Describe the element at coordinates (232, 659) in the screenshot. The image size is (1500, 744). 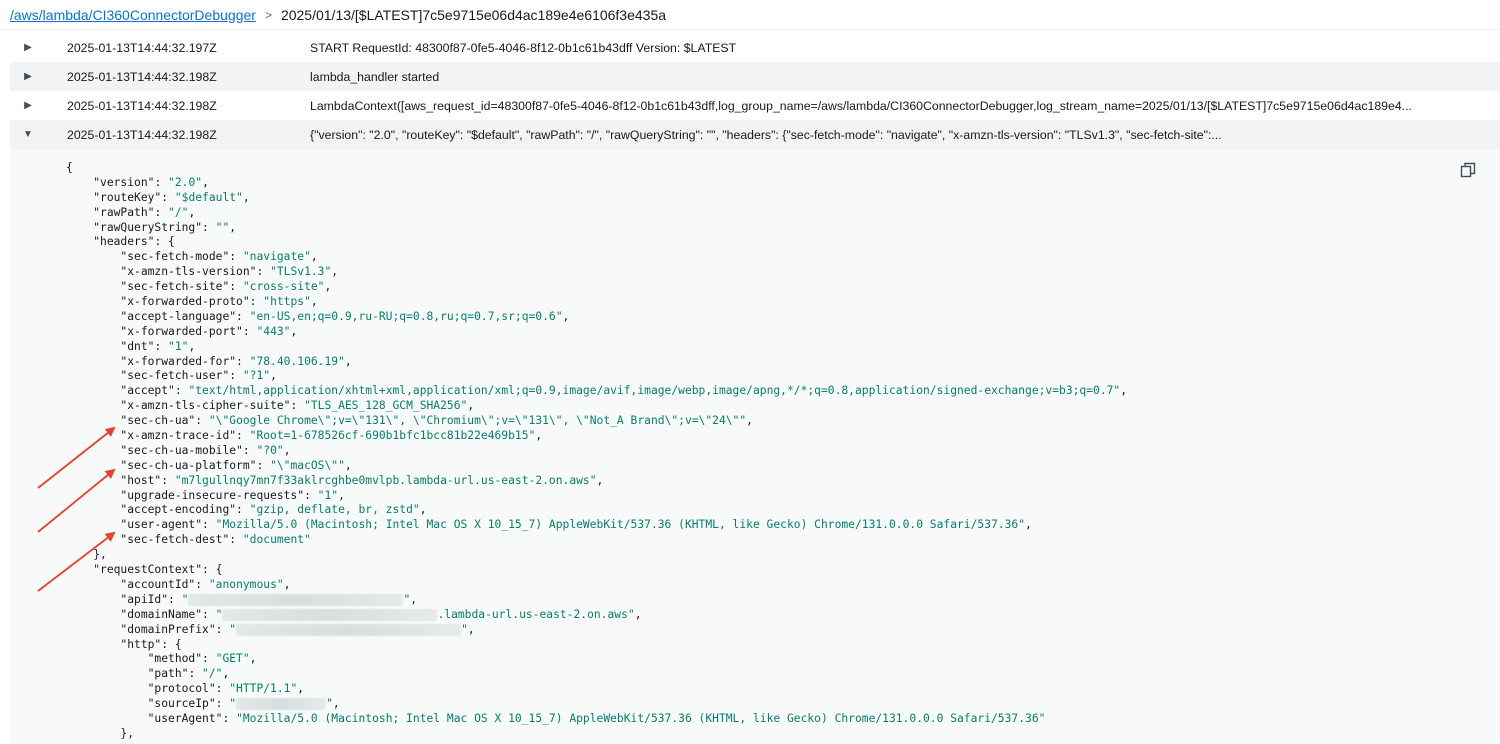
I see `json-string-value: "GET"` at that location.